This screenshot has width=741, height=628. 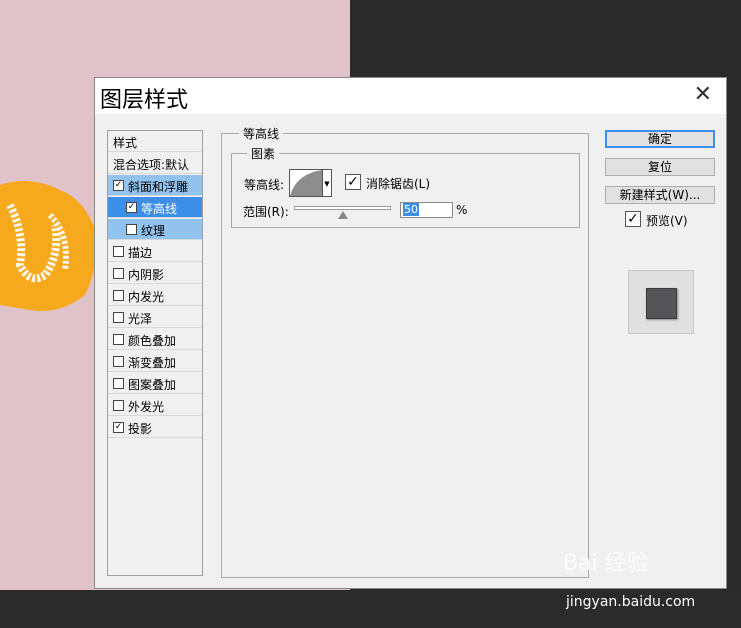 I want to click on style-preview-thumbnail, so click(x=661, y=302).